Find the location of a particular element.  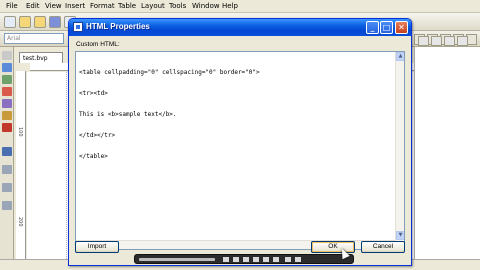

grid-tool-icon is located at coordinates (7, 169).